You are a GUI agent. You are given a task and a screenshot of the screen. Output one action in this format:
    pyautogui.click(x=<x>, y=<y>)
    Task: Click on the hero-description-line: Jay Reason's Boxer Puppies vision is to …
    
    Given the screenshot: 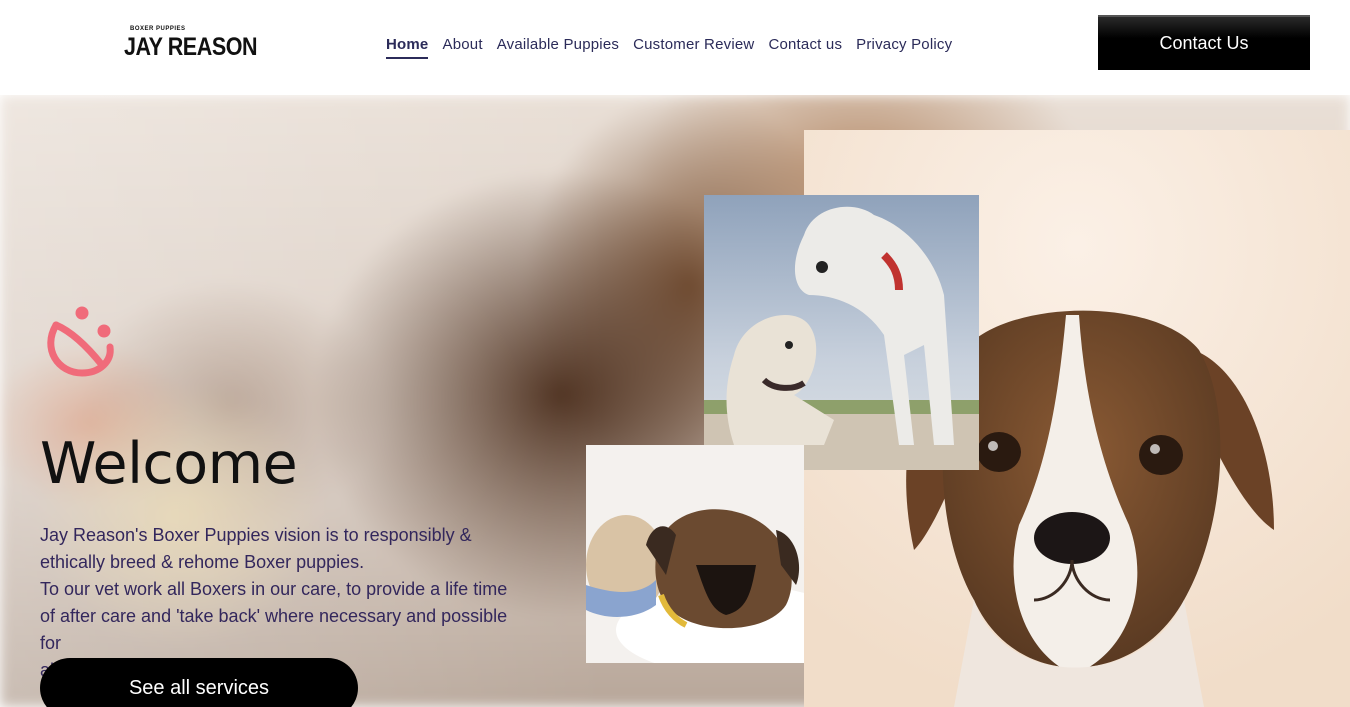 What is the action you would take?
    pyautogui.click(x=256, y=535)
    